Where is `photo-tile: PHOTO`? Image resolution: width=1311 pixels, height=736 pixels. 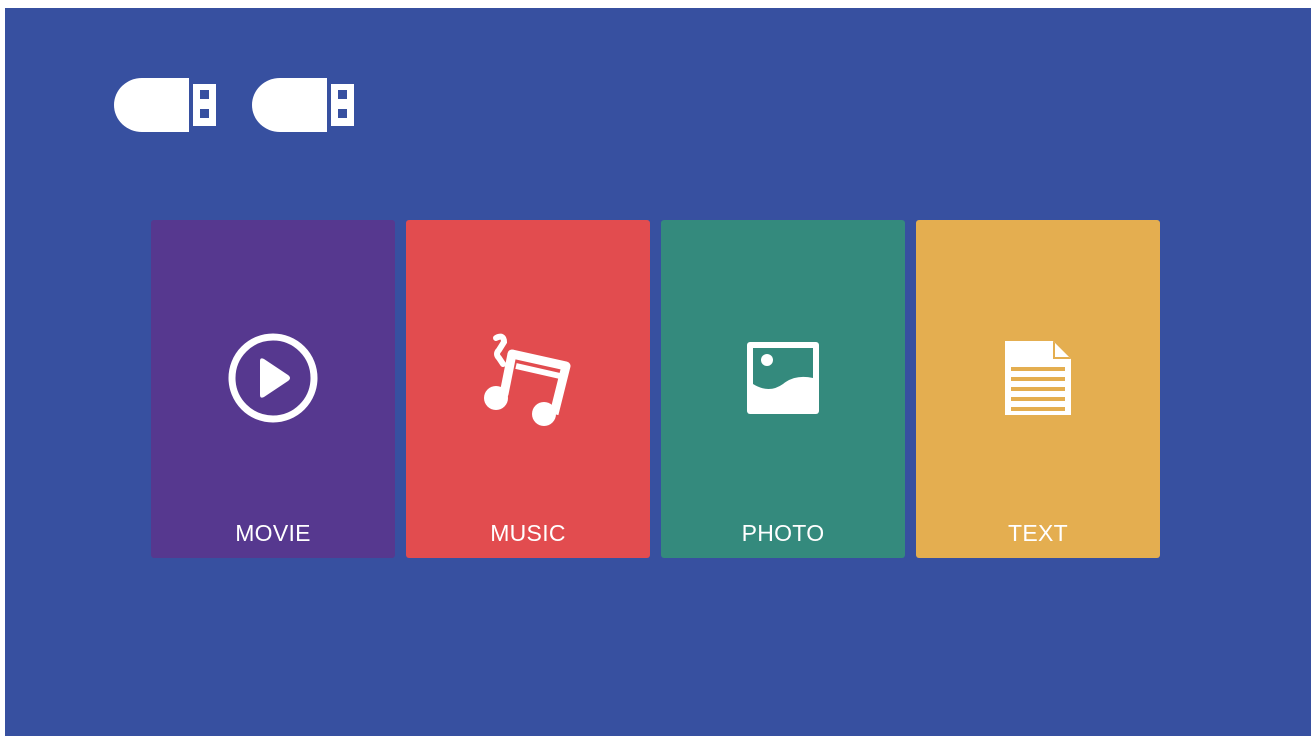 photo-tile: PHOTO is located at coordinates (783, 389).